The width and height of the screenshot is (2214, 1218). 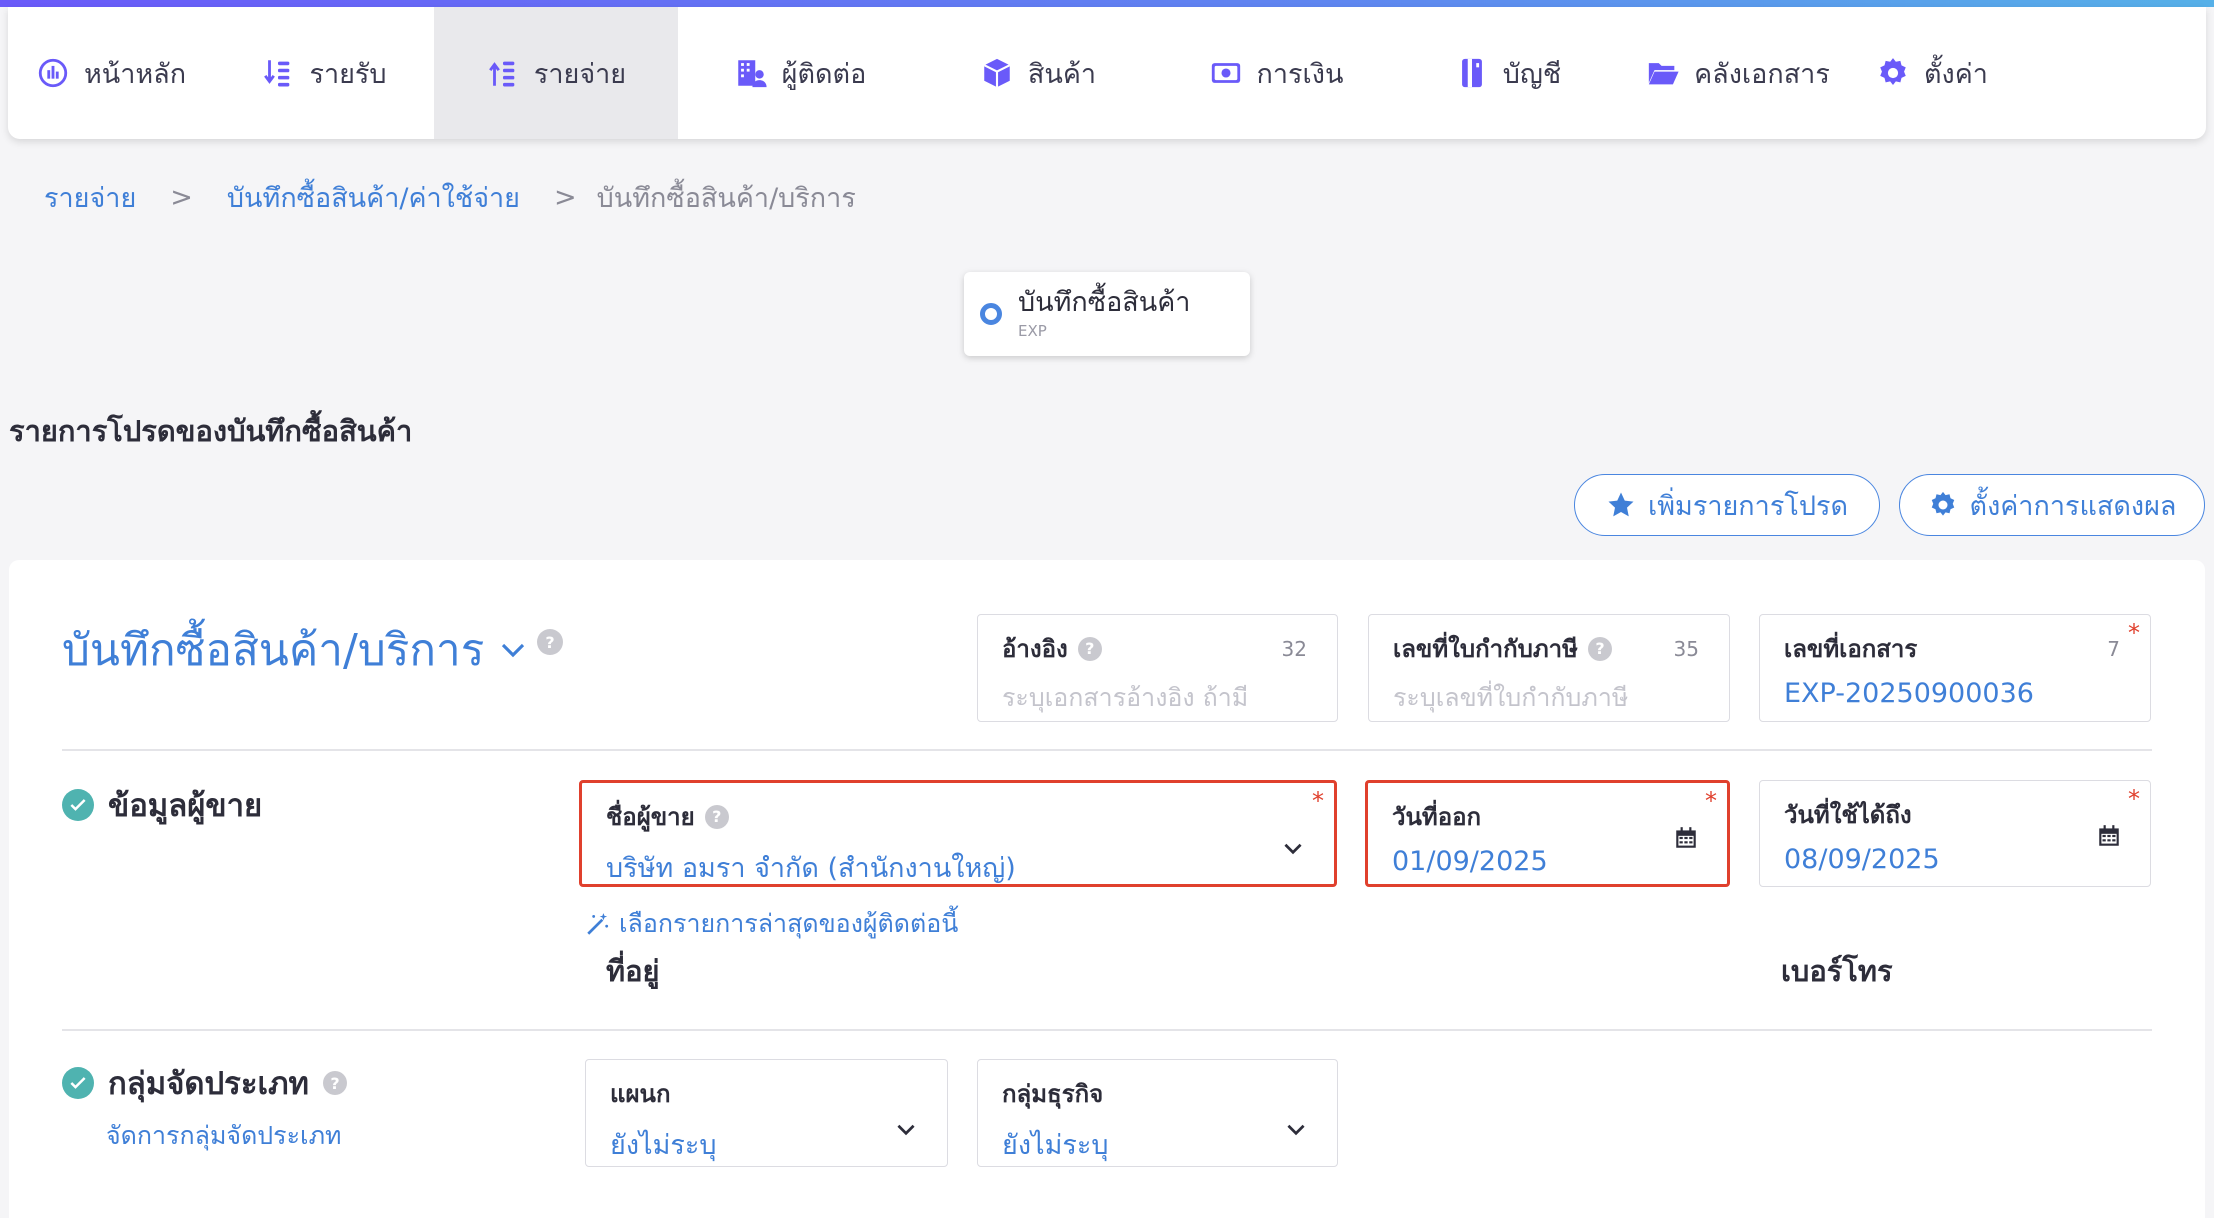 What do you see at coordinates (556, 73) in the screenshot?
I see `nav-item-expense: รายจ่าย` at bounding box center [556, 73].